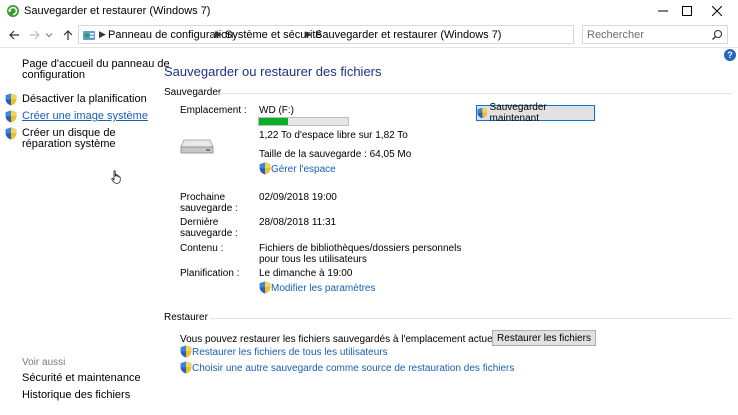 The image size is (738, 415). I want to click on search-box, so click(655, 34).